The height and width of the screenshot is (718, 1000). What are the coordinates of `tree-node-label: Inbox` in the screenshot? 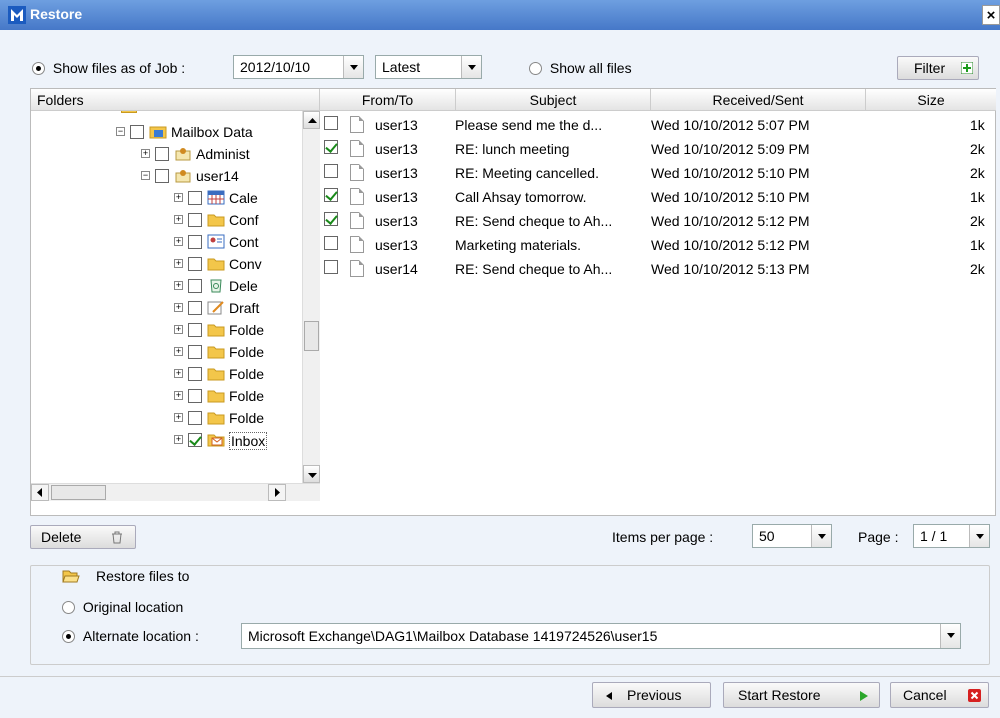 It's located at (248, 441).